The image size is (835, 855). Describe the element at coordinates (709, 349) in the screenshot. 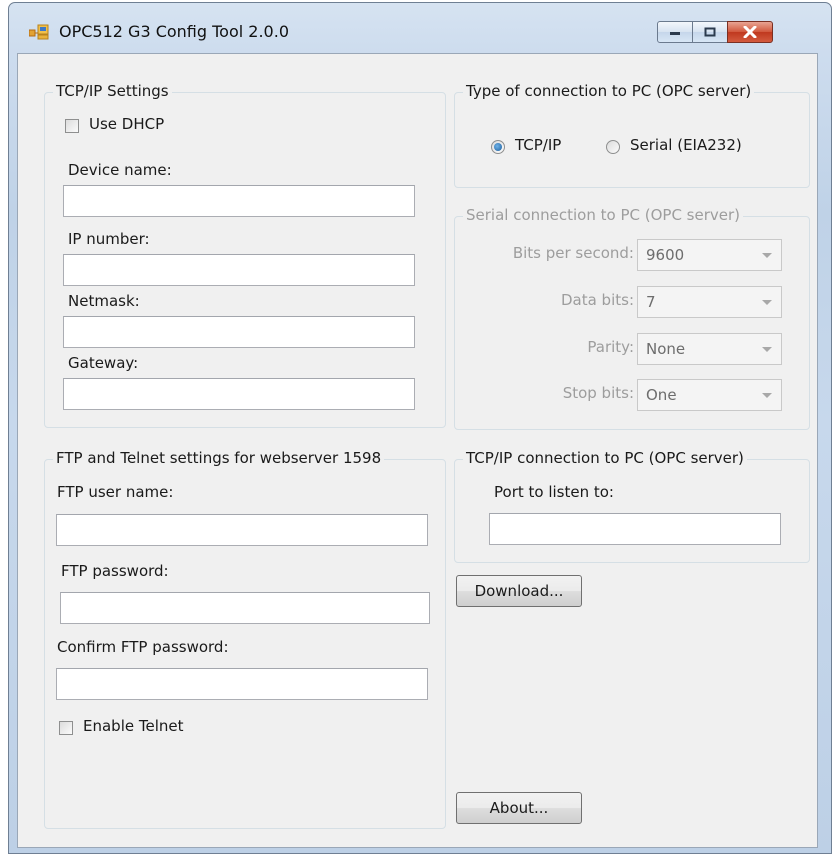

I see `parity-select: None` at that location.